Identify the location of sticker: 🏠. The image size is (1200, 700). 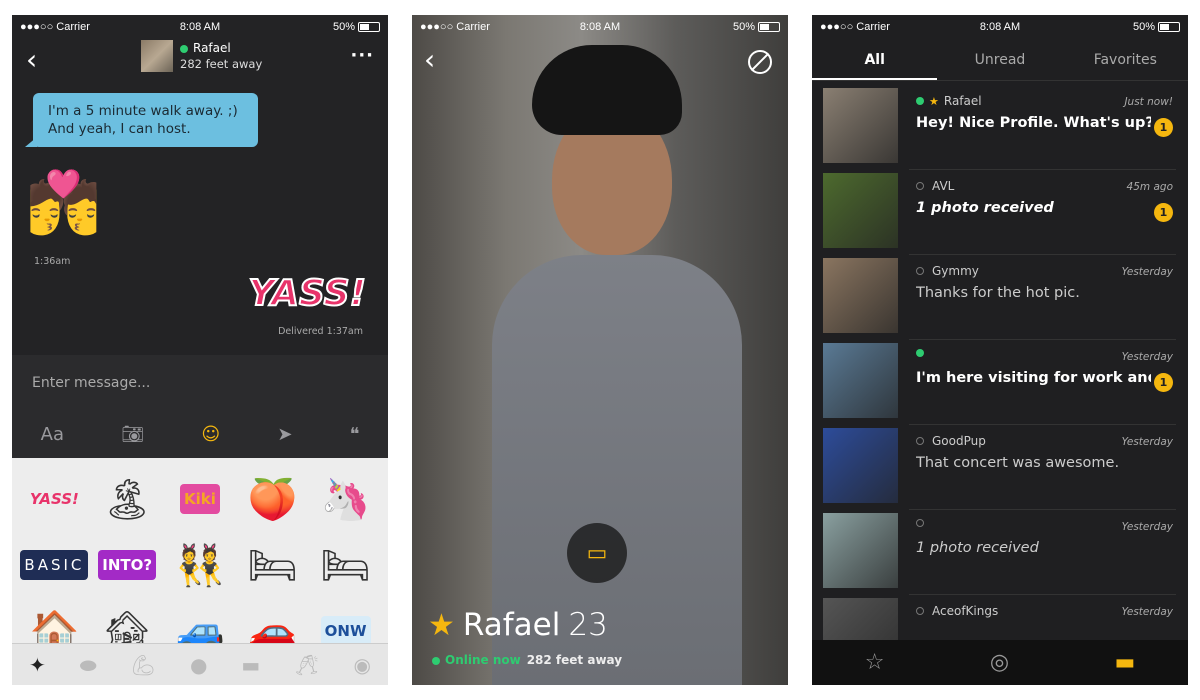
(54, 621).